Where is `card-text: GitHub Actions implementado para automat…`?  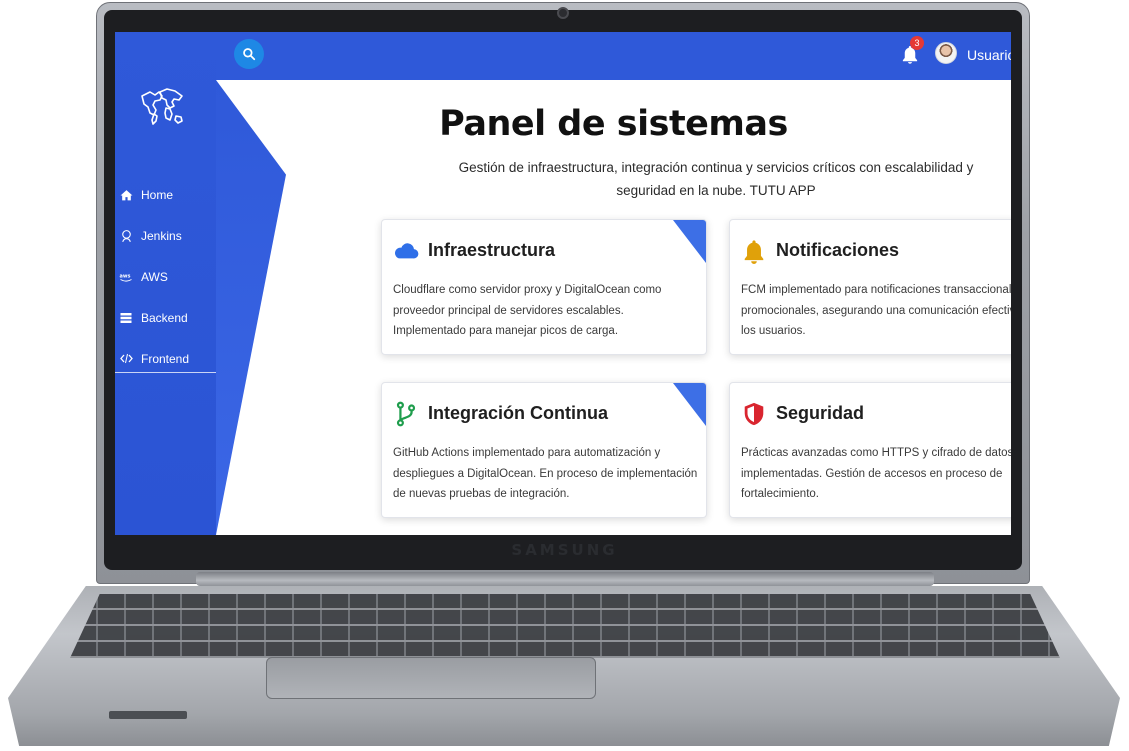
card-text: GitHub Actions implementado para automat… is located at coordinates (545, 473).